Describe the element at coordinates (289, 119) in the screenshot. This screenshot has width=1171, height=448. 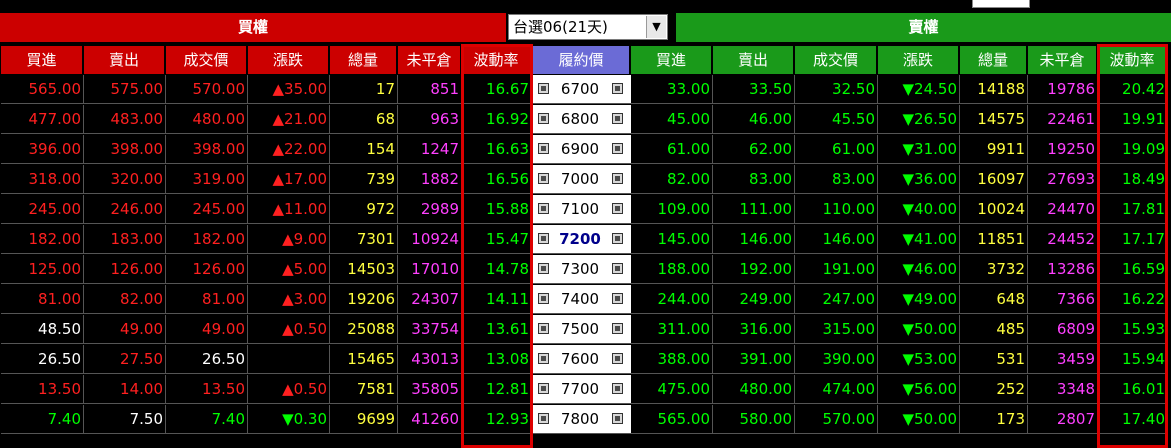
I see `cell-c-chg: ▲21.00` at that location.